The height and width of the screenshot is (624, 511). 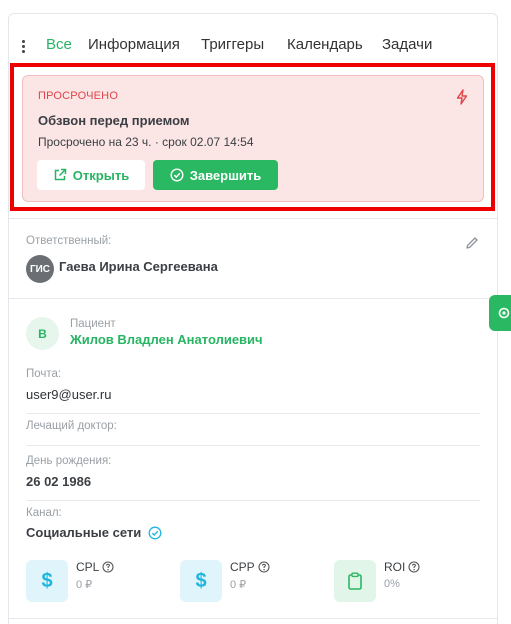 What do you see at coordinates (42, 333) in the screenshot?
I see `patient-avatar: В` at bounding box center [42, 333].